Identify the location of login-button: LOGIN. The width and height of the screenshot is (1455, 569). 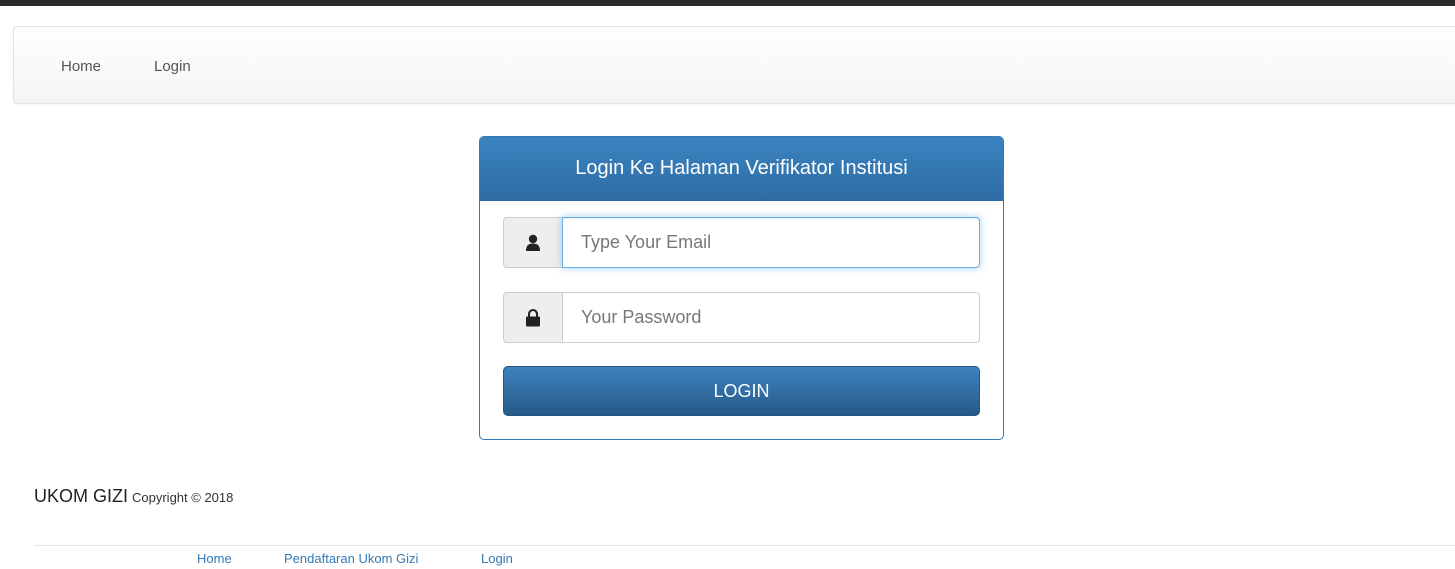
(741, 391).